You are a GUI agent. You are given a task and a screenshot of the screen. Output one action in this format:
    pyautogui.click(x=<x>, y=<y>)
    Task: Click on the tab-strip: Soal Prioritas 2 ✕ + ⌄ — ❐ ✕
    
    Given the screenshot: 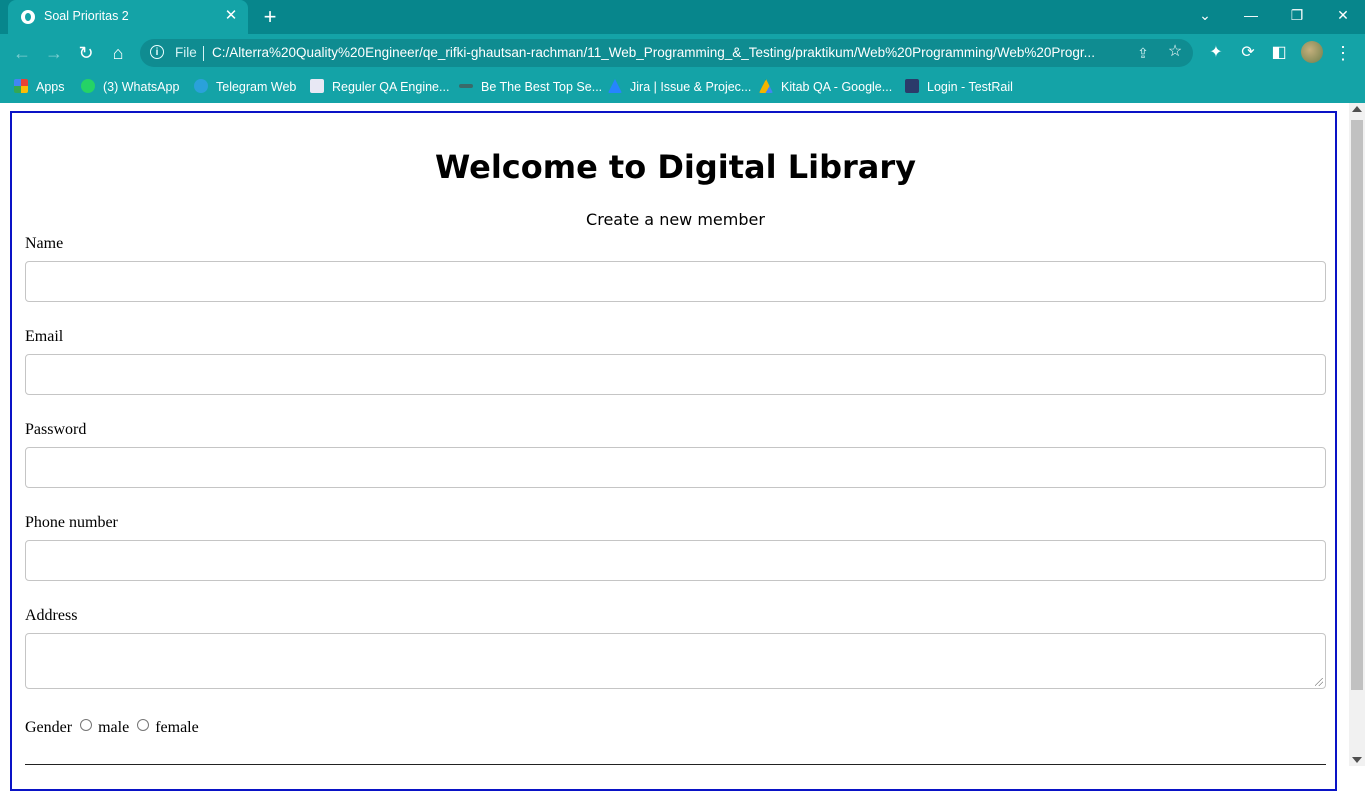 What is the action you would take?
    pyautogui.click(x=682, y=17)
    